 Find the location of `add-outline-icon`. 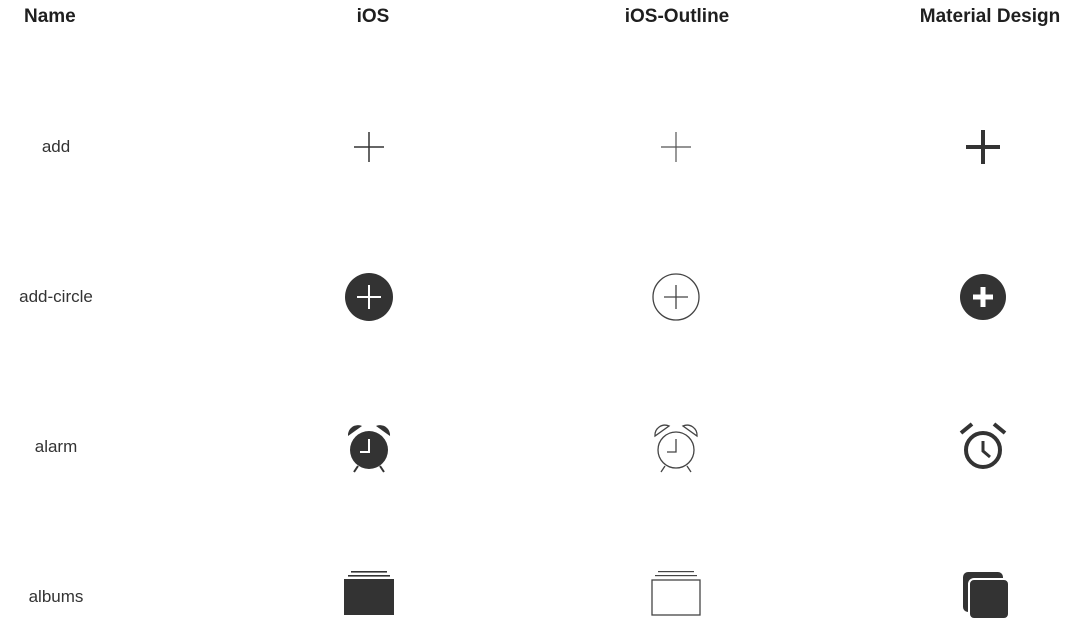

add-outline-icon is located at coordinates (676, 147).